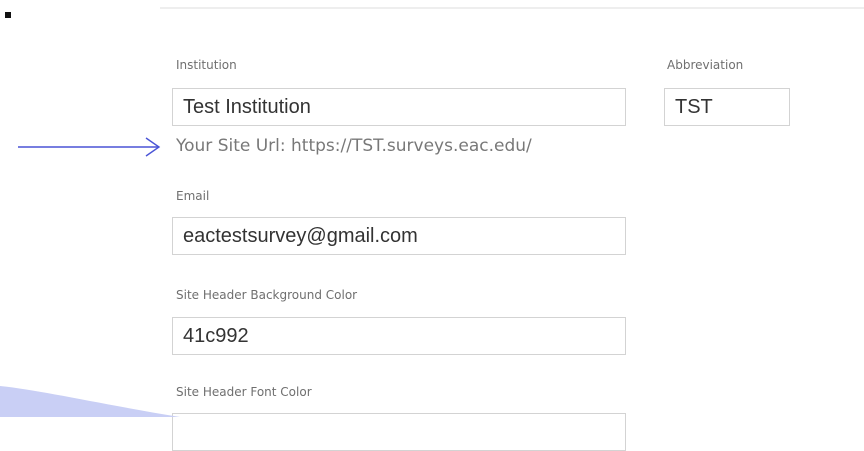  What do you see at coordinates (8, 15) in the screenshot?
I see `bullet-marker` at bounding box center [8, 15].